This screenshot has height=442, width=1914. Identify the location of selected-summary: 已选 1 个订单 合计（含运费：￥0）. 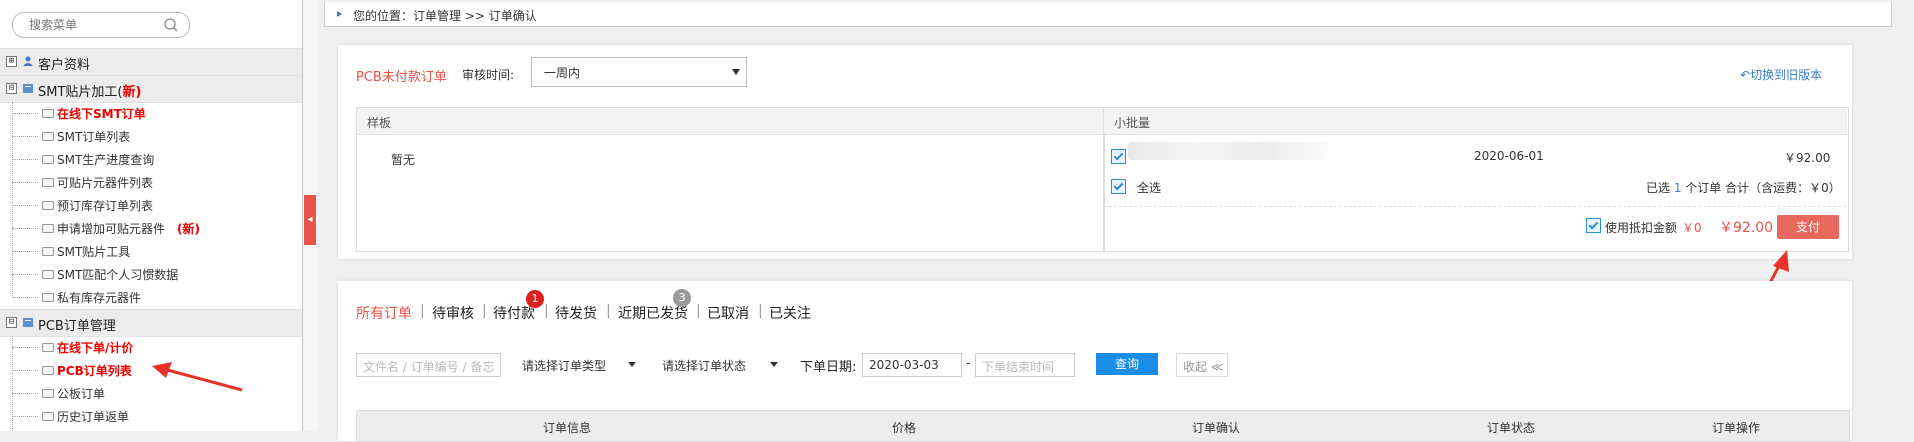
(1743, 188).